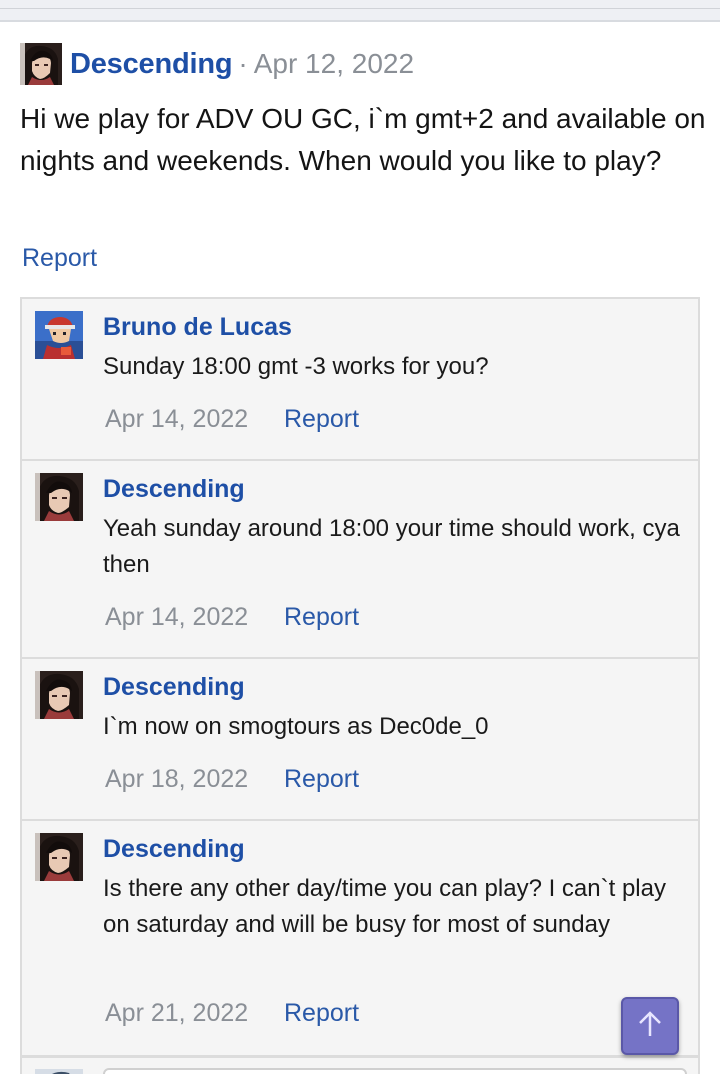 Image resolution: width=720 pixels, height=1074 pixels. Describe the element at coordinates (360, 8) in the screenshot. I see `top-divider` at that location.